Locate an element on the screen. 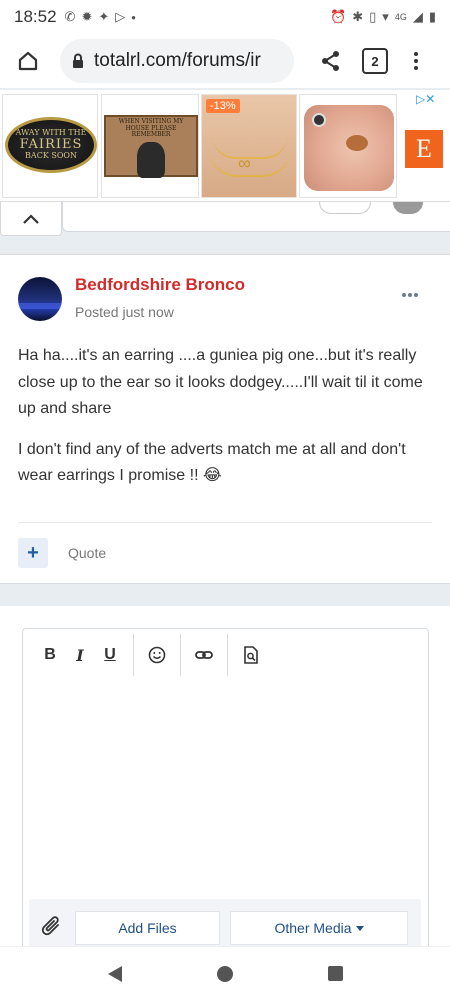  wifi-icon: ▾ is located at coordinates (385, 16).